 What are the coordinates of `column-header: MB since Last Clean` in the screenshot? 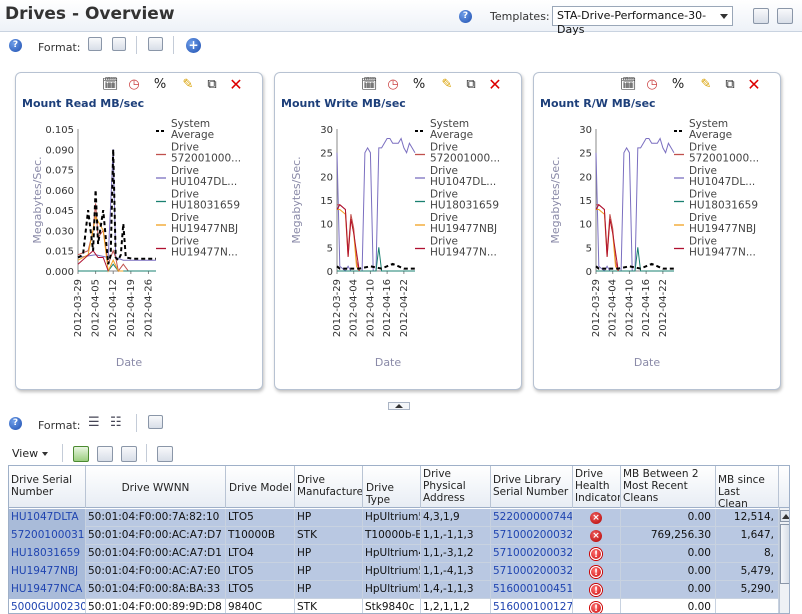 It's located at (747, 487).